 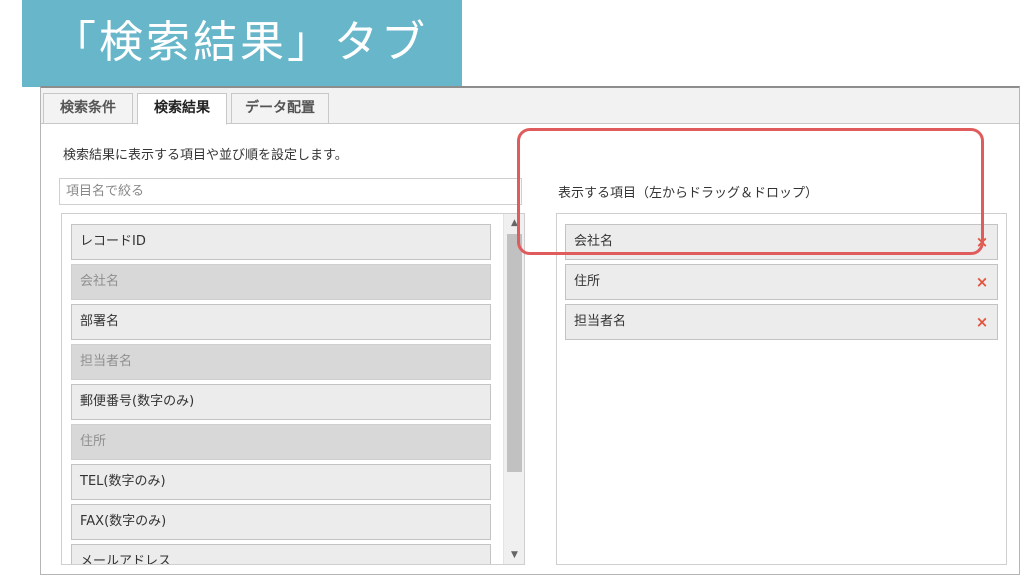 I want to click on display-items-title: 表示する項目（左からドラッグ＆ドロップ）, so click(x=688, y=193).